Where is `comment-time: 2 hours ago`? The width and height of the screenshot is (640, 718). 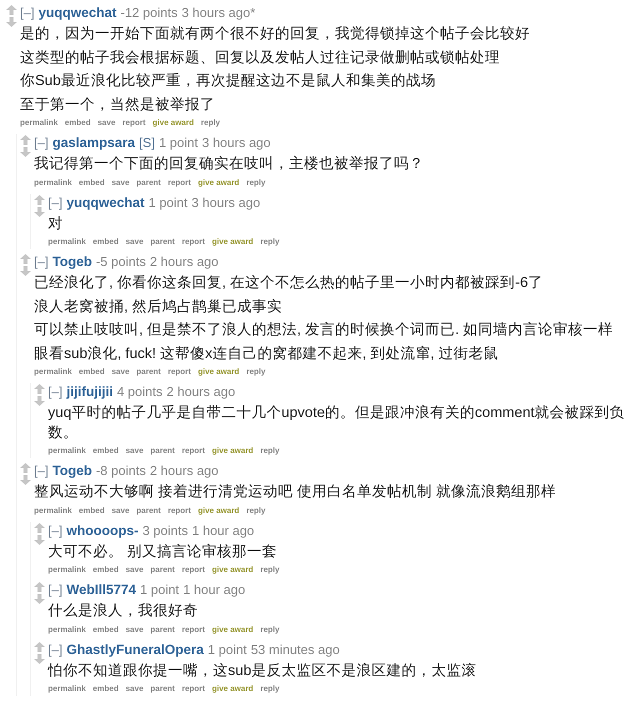
comment-time: 2 hours ago is located at coordinates (184, 261).